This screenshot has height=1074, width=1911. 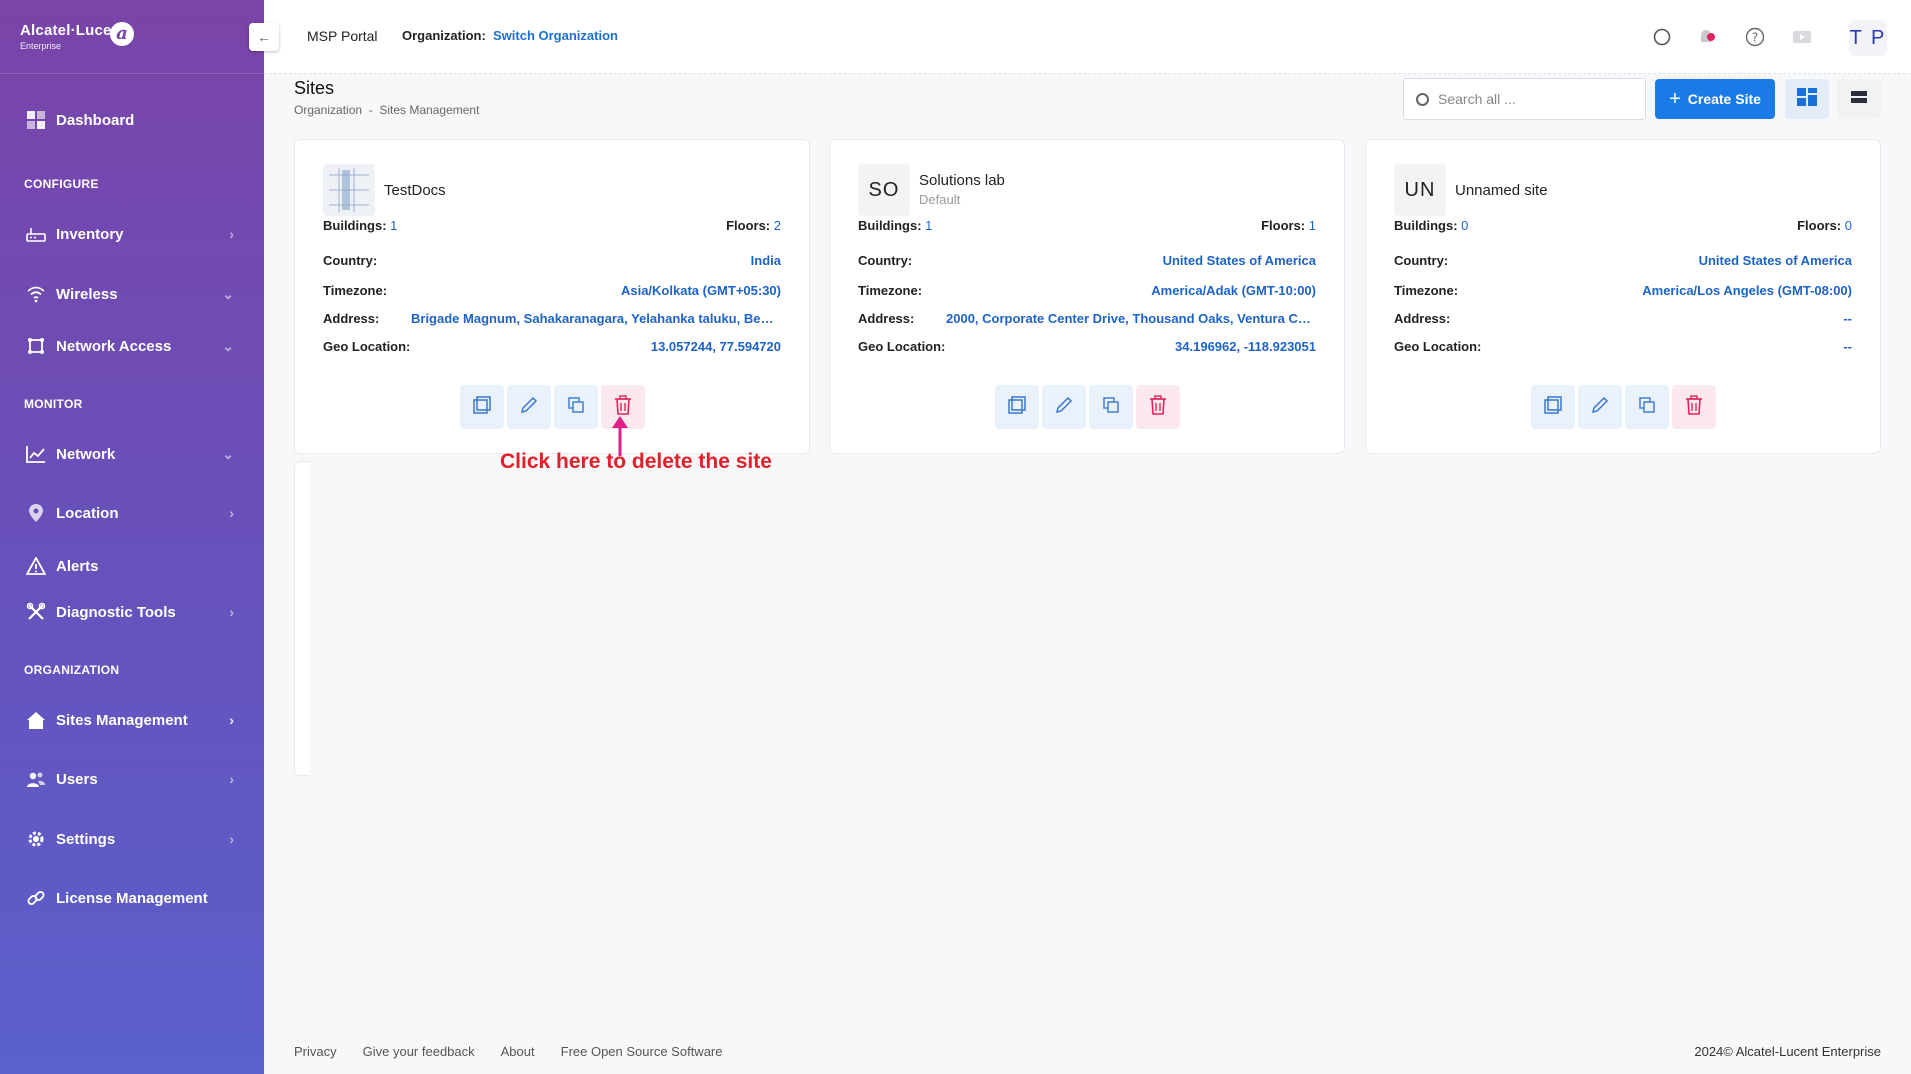 What do you see at coordinates (129, 898) in the screenshot?
I see `sidebar-item-license-management: License Management` at bounding box center [129, 898].